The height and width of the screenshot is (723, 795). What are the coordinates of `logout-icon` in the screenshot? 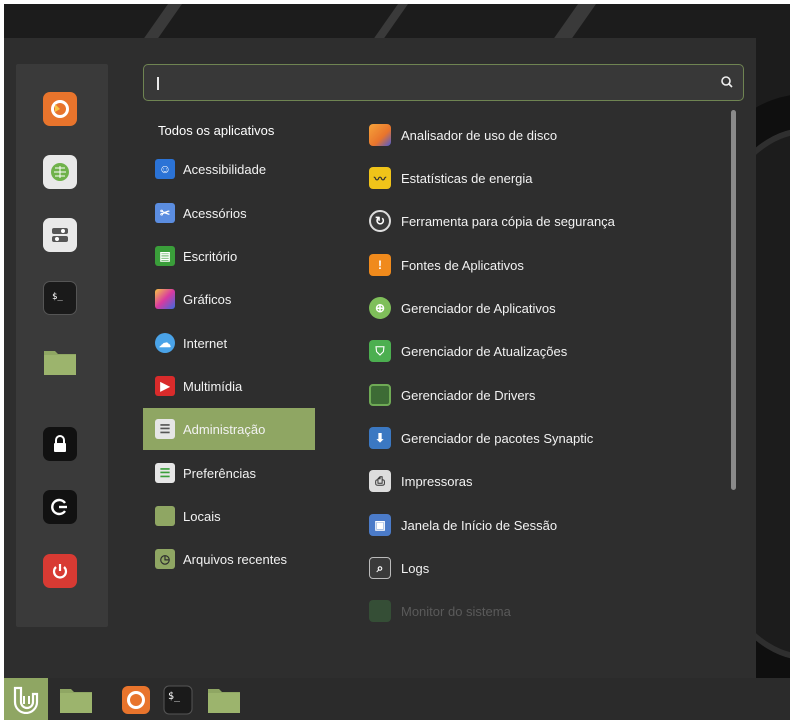 It's located at (59, 507).